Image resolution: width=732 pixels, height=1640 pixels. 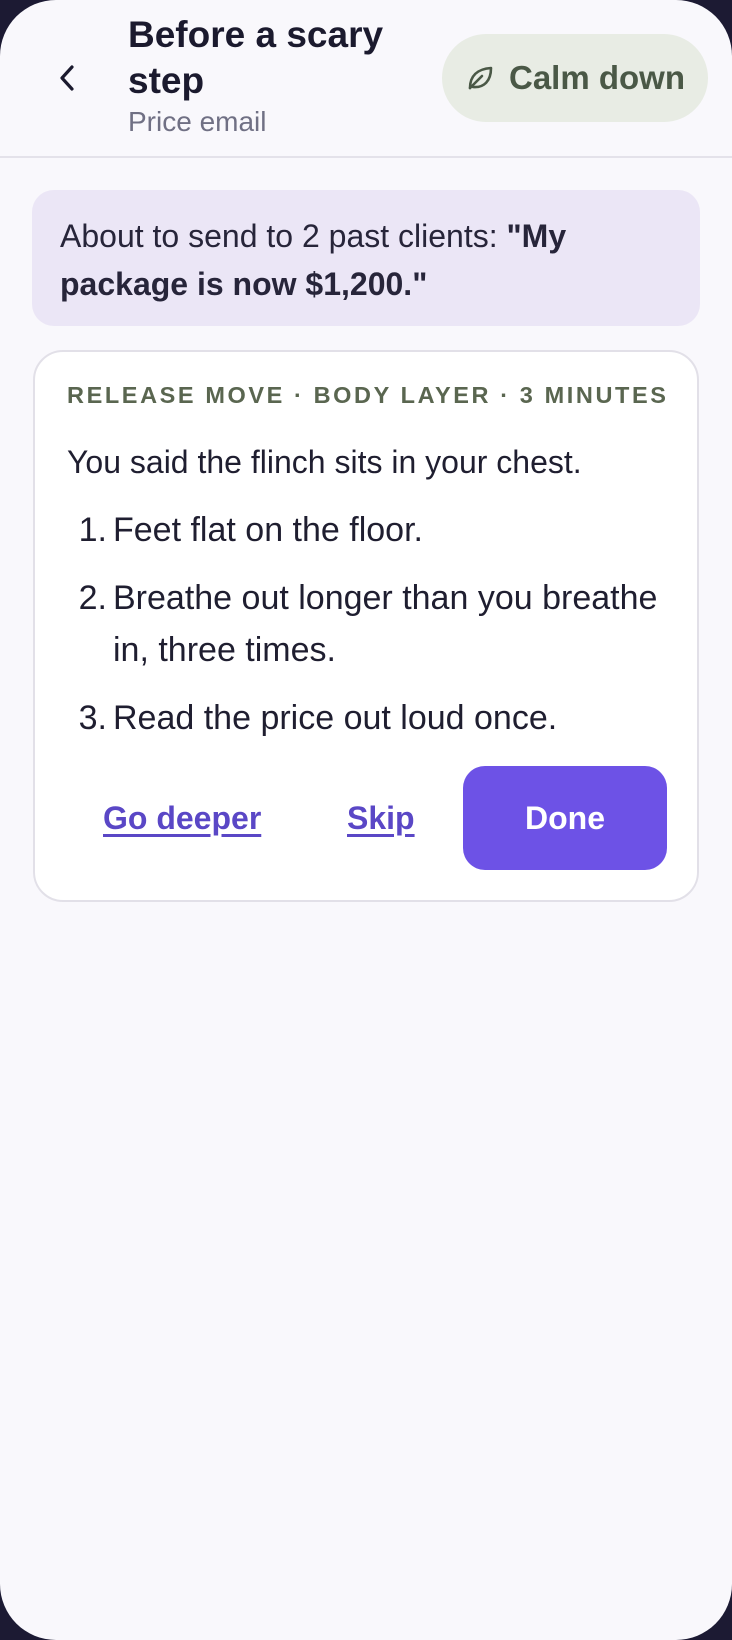 What do you see at coordinates (324, 462) in the screenshot?
I see `card-intro: You said the flinch sits in your chest.` at bounding box center [324, 462].